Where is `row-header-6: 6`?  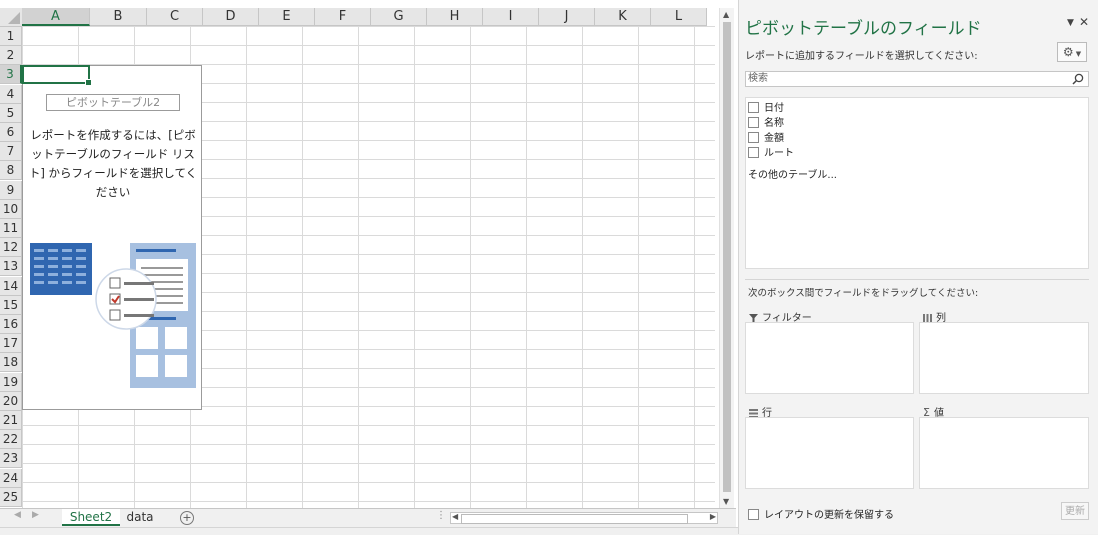 row-header-6: 6 is located at coordinates (11, 132).